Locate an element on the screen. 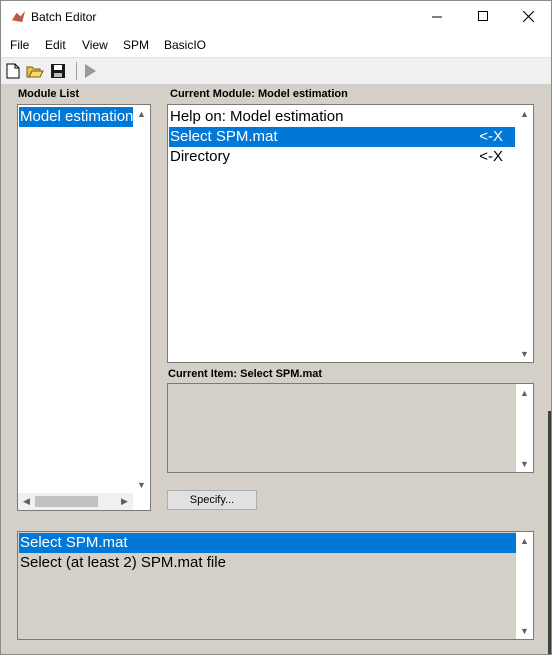 The width and height of the screenshot is (552, 655). minimize-button is located at coordinates (437, 16).